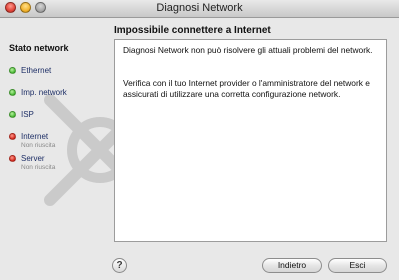 This screenshot has height=280, width=399. What do you see at coordinates (292, 265) in the screenshot?
I see `back-button: Indietro` at bounding box center [292, 265].